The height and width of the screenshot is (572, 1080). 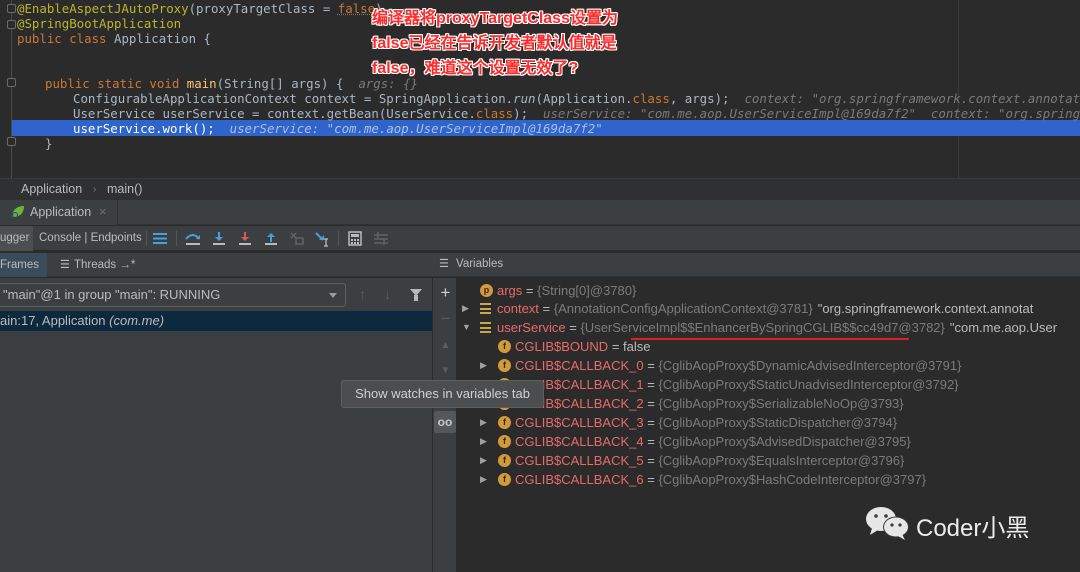 I want to click on spring-boot-icon, so click(x=18, y=212).